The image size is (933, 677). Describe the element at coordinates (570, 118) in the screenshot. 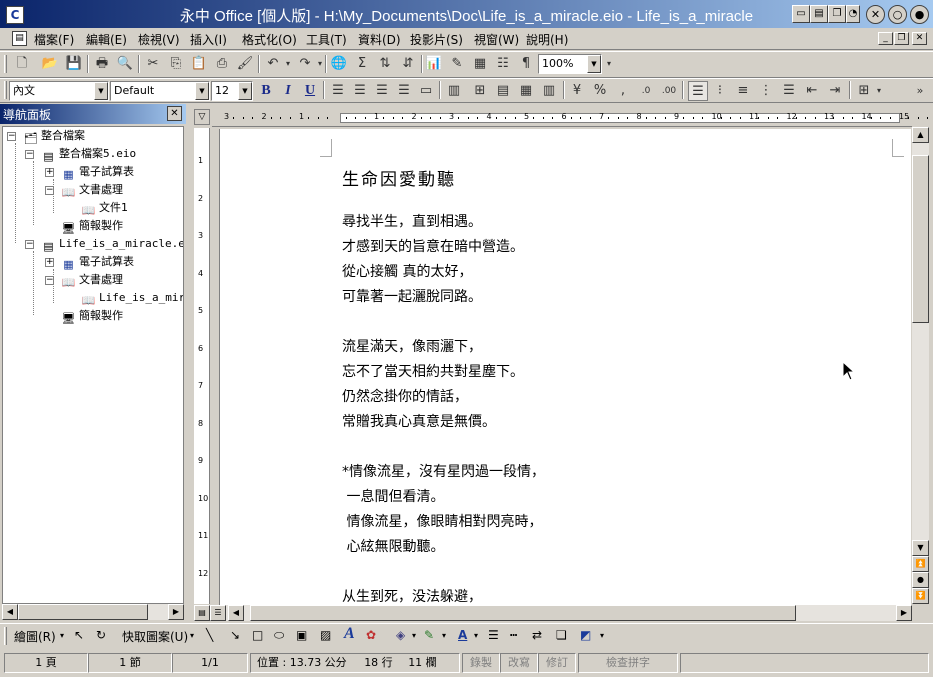

I see `horizontal-ruler: 3 2 1 1 2 3 4 5 6 7 8 9 10 11 12 13 14 15` at that location.